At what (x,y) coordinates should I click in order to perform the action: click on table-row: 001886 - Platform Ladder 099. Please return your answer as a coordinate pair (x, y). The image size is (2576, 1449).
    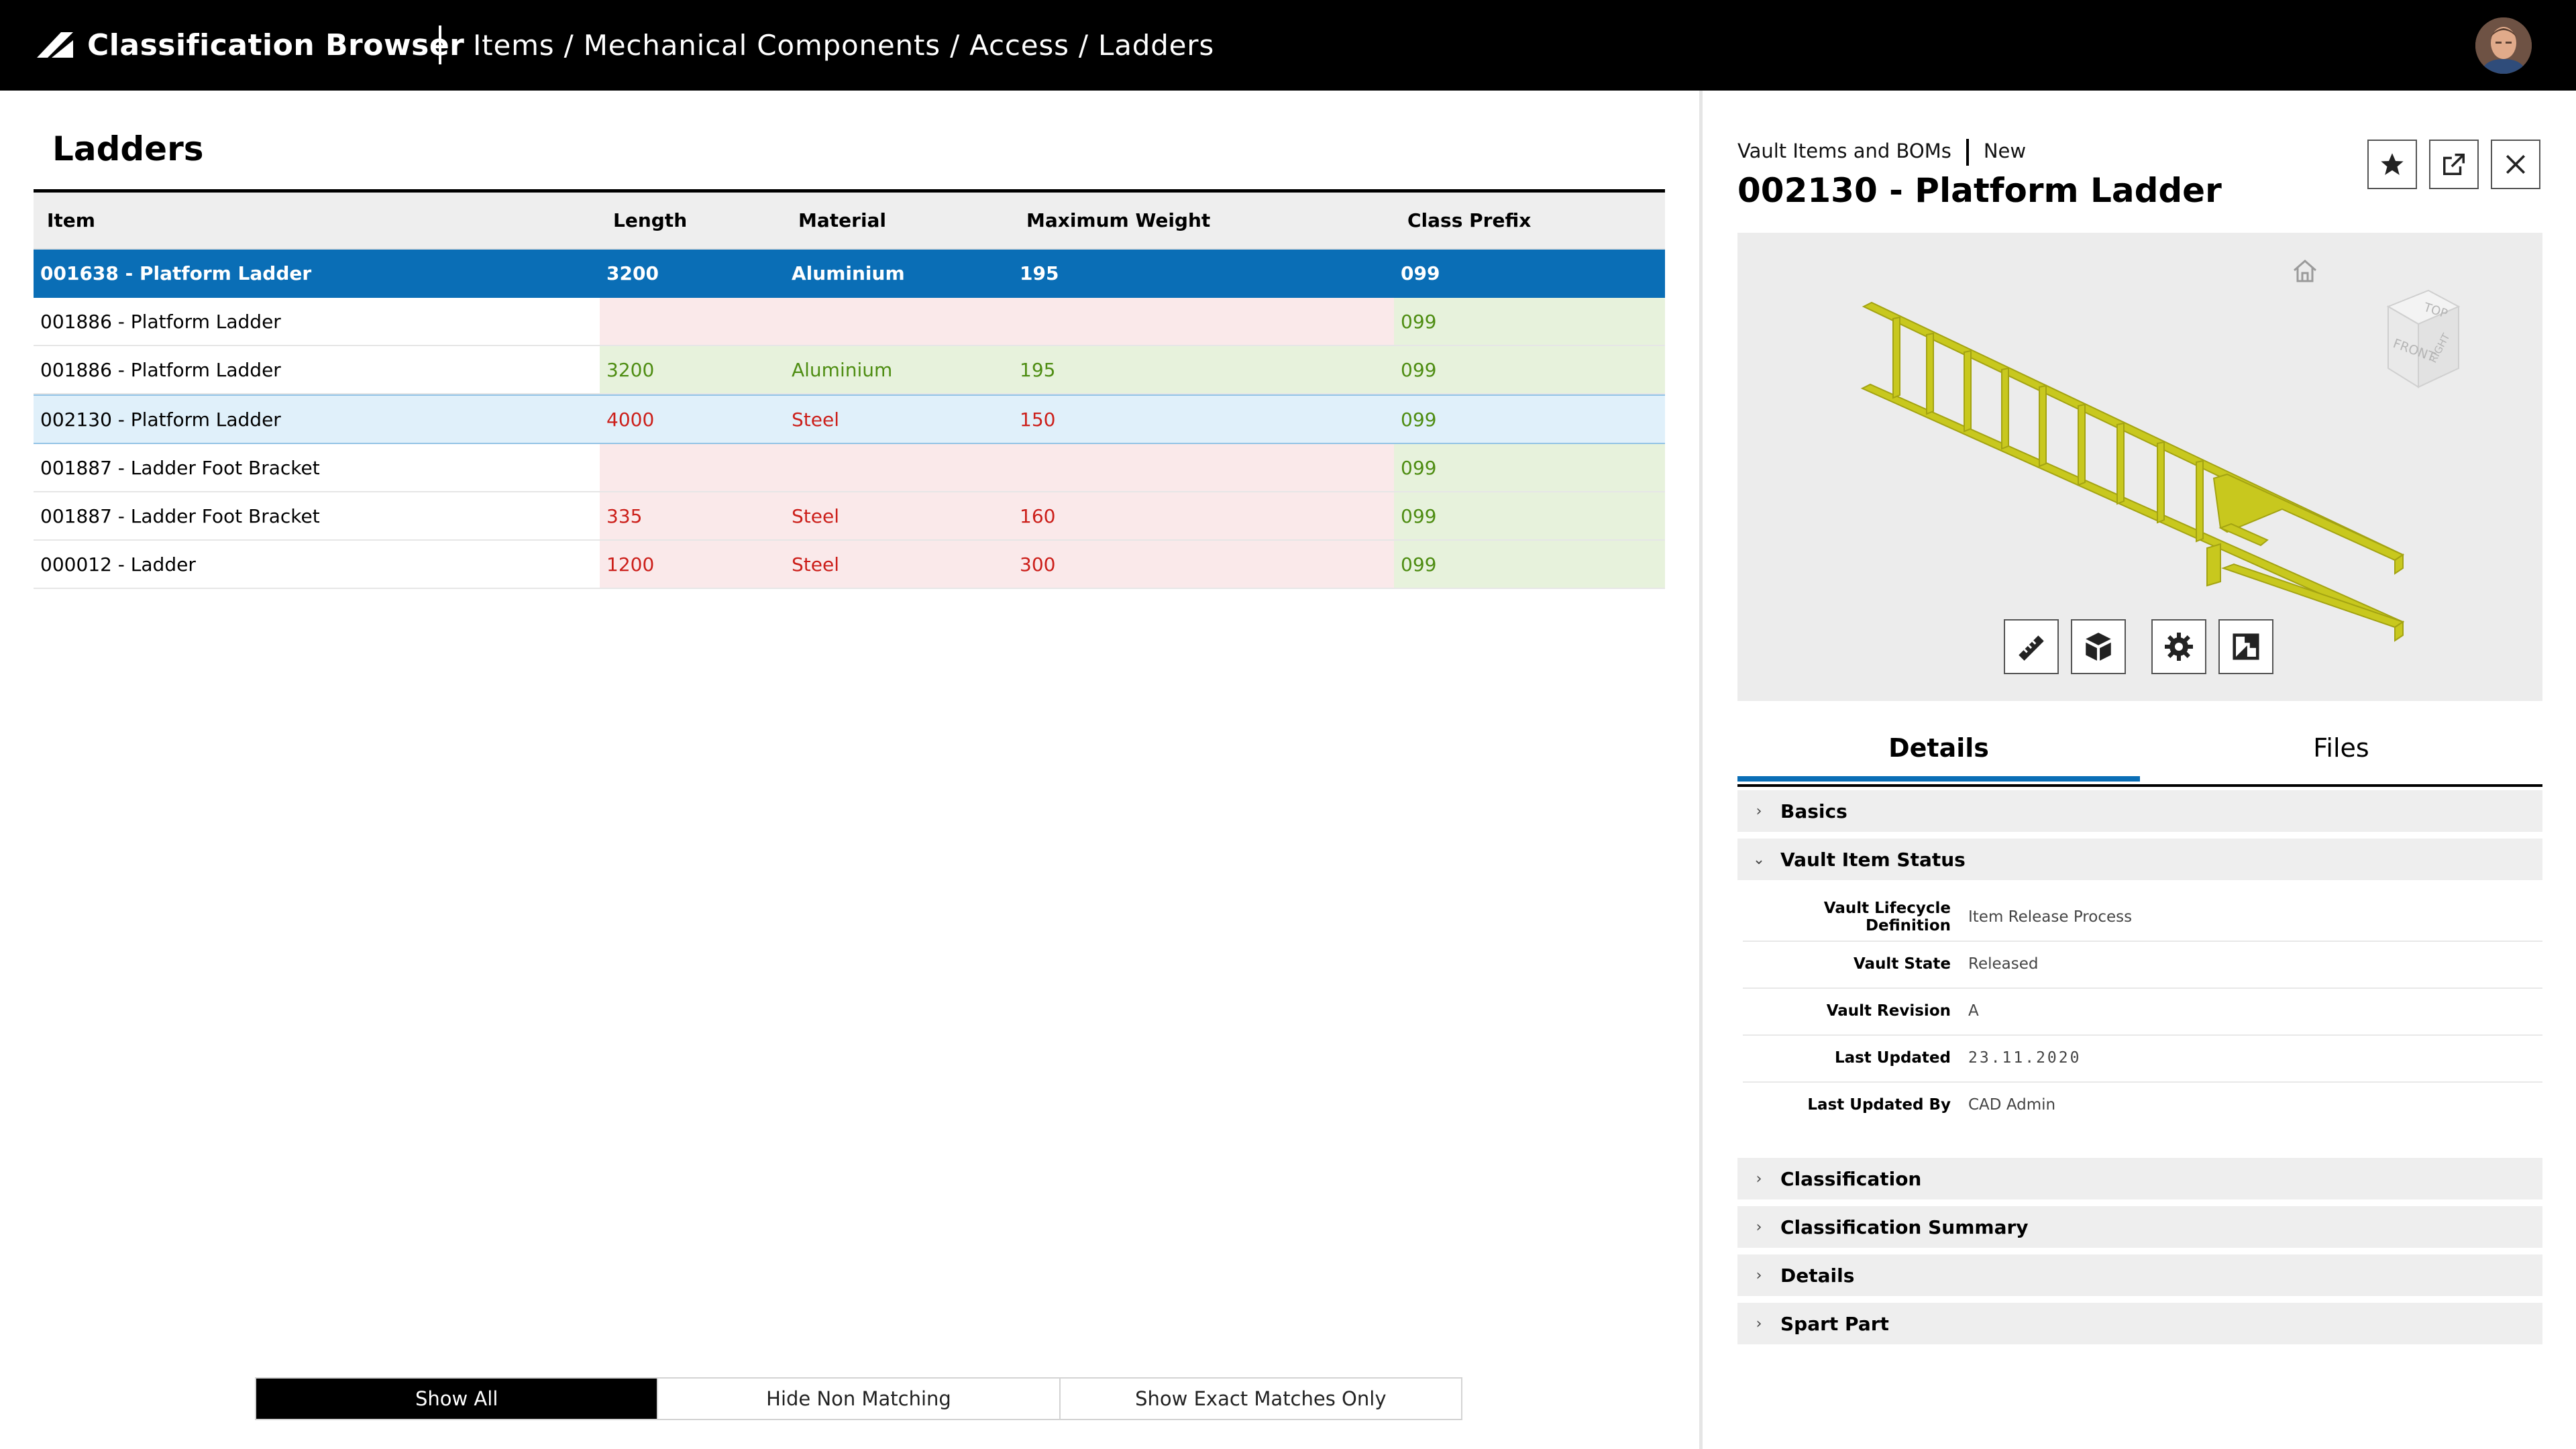
    Looking at the image, I should click on (849, 322).